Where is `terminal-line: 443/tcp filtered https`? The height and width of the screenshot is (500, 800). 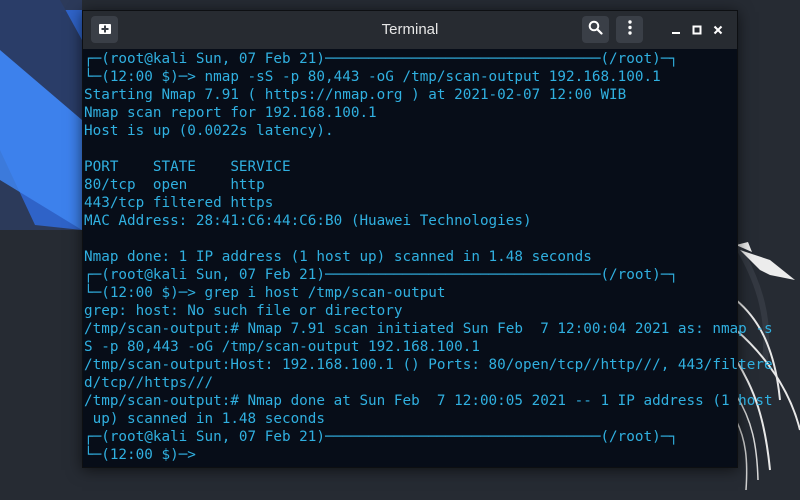 terminal-line: 443/tcp filtered https is located at coordinates (179, 203).